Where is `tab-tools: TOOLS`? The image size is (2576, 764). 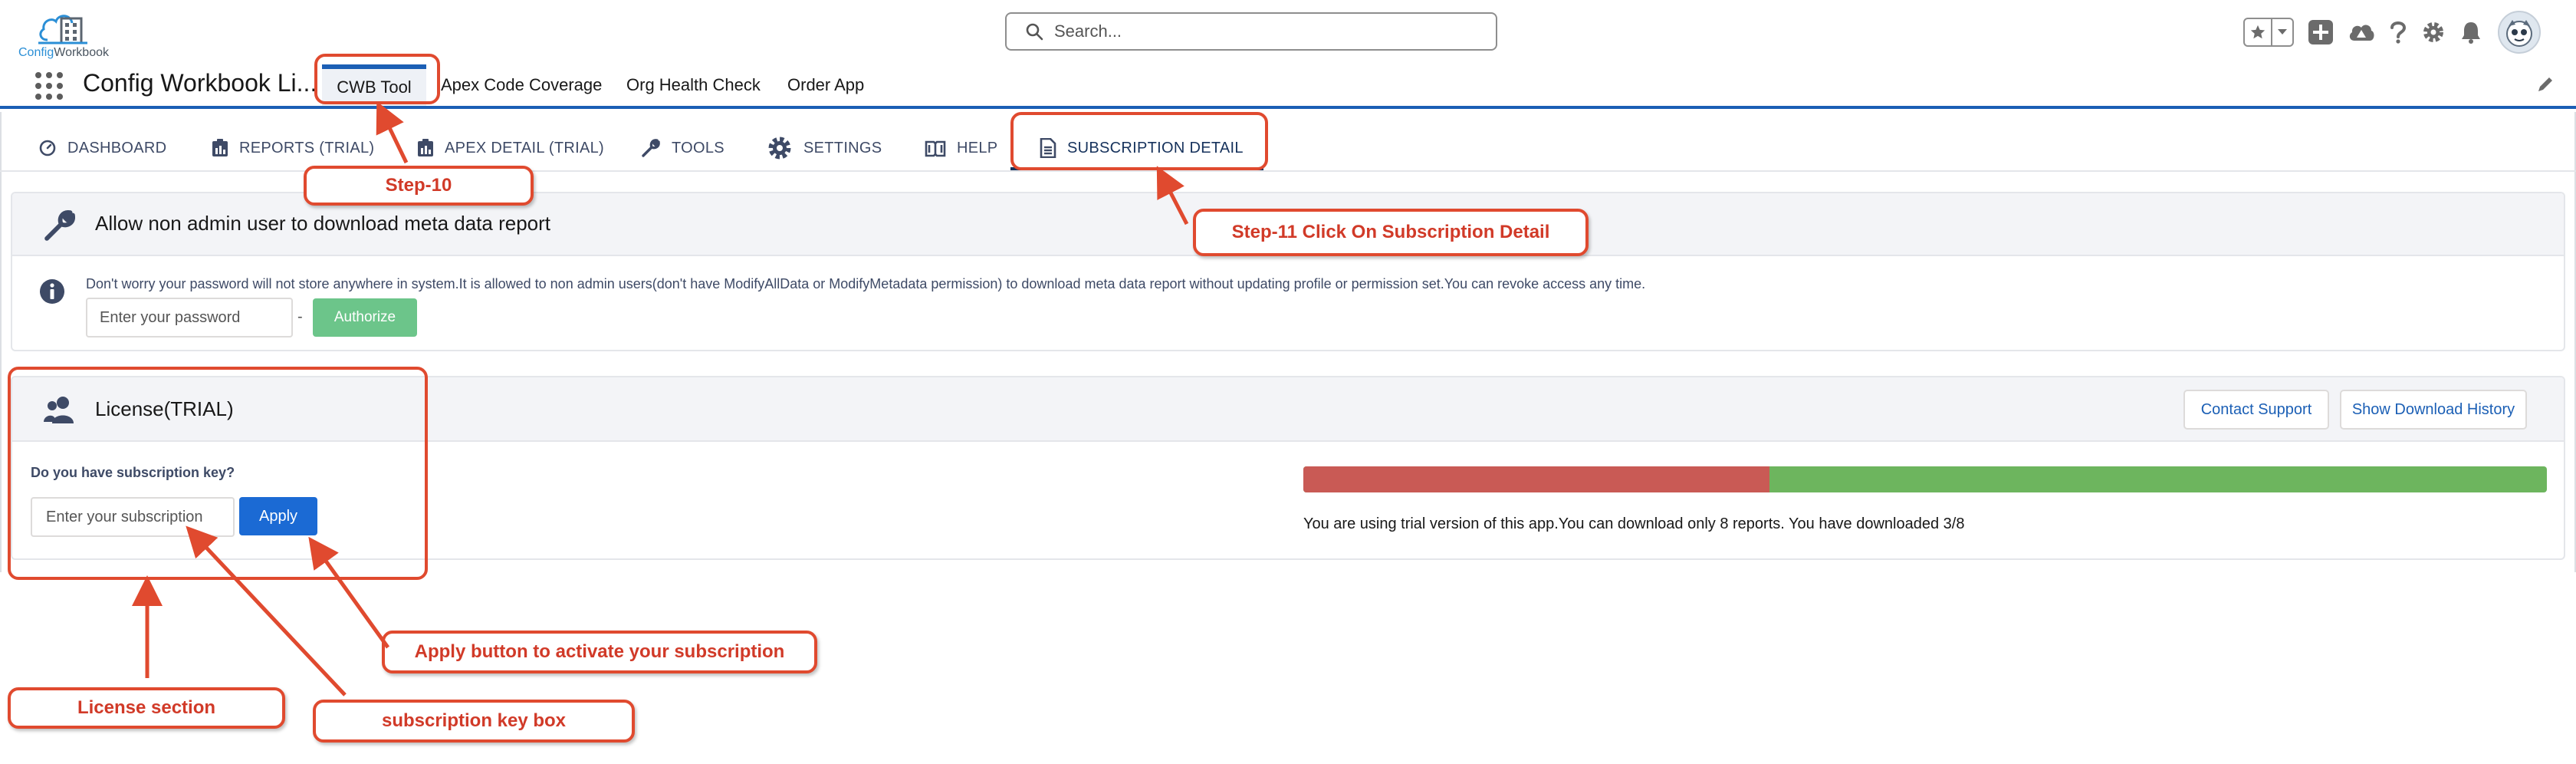 tab-tools: TOOLS is located at coordinates (683, 148).